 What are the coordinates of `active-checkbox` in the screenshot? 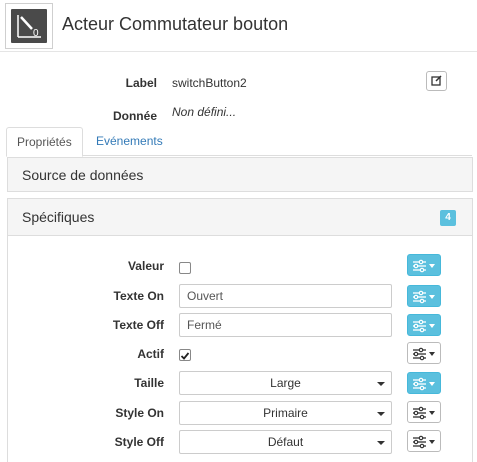 It's located at (185, 355).